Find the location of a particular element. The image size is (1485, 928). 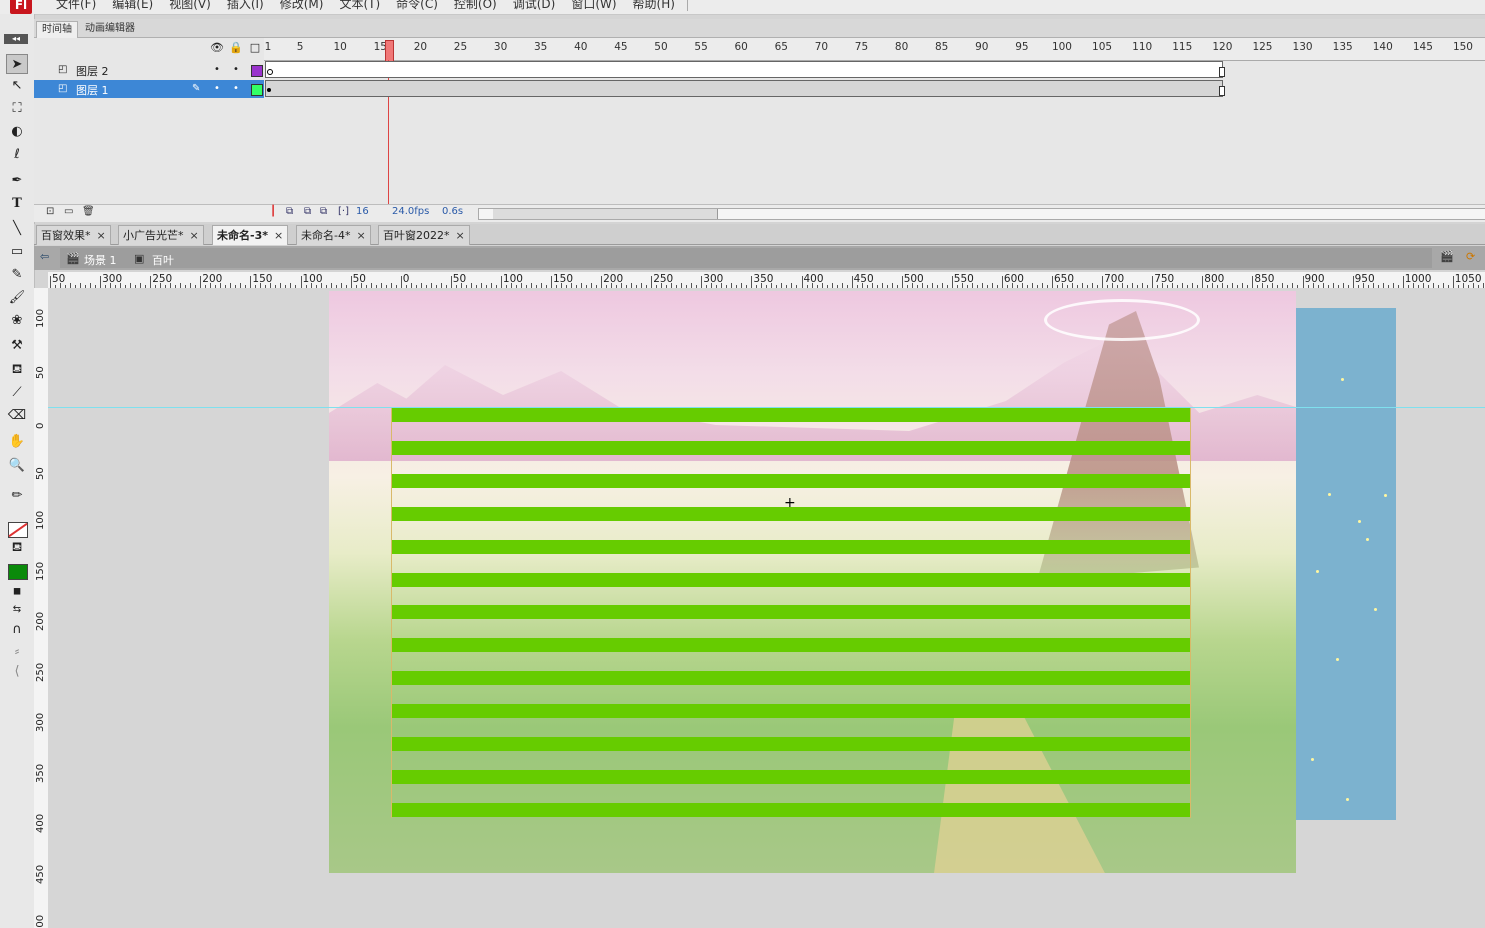

pen-tool-icon: ✒ is located at coordinates (17, 181).